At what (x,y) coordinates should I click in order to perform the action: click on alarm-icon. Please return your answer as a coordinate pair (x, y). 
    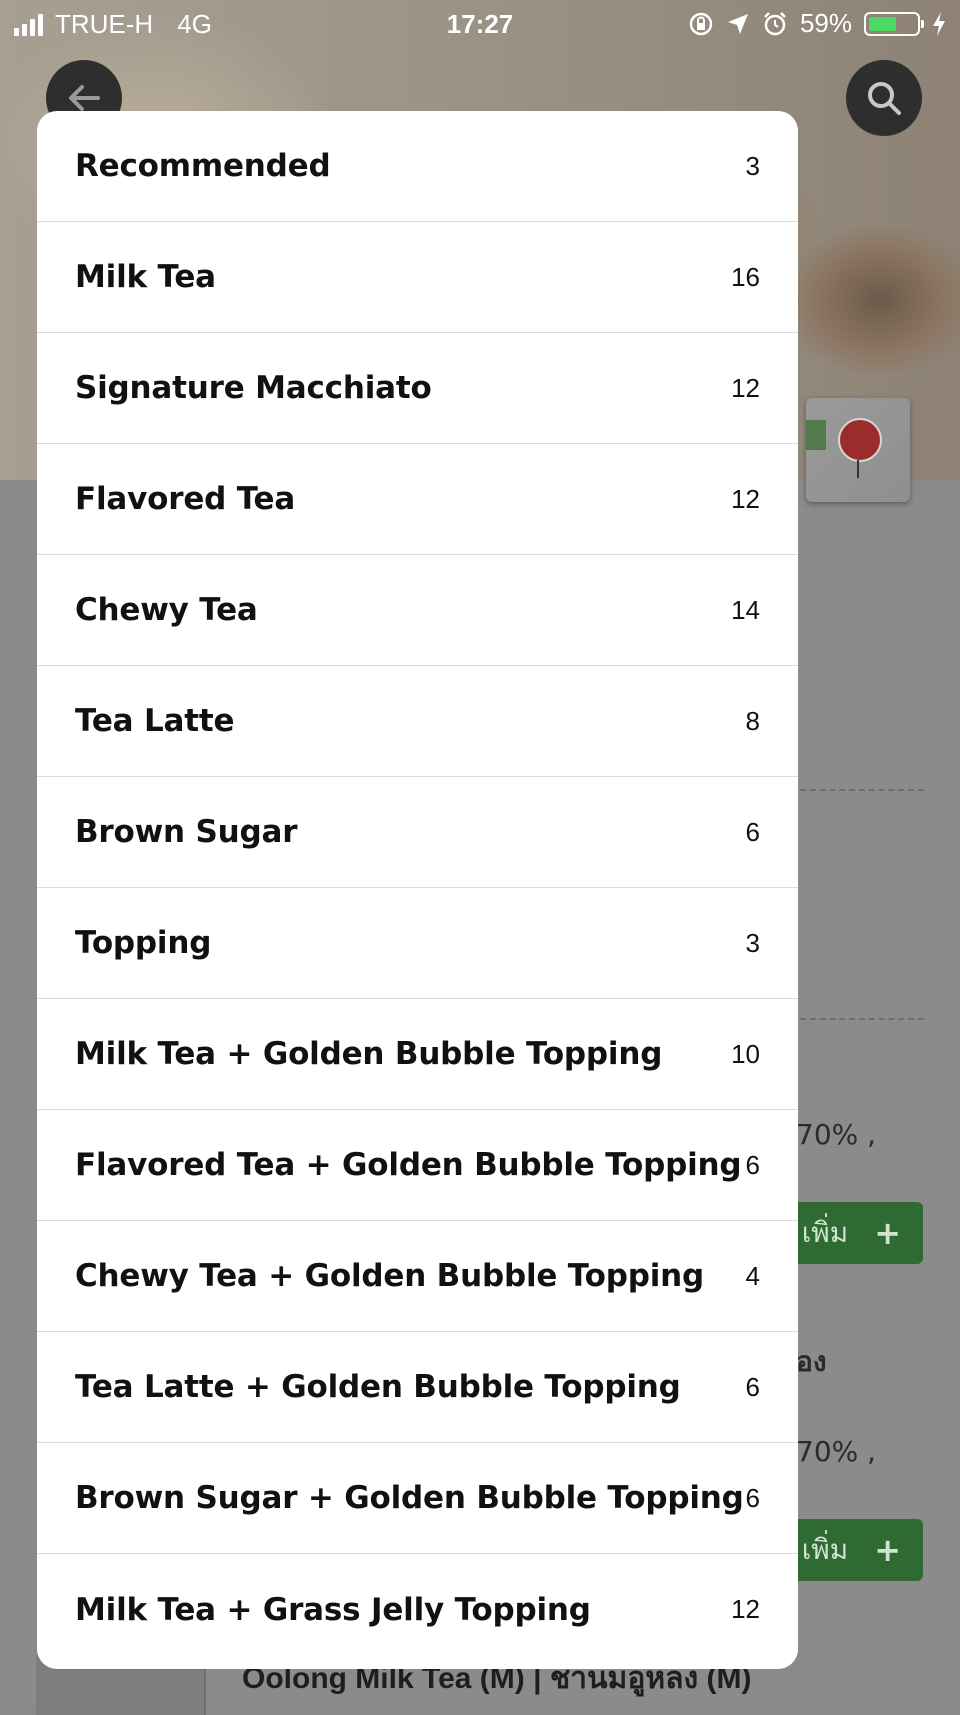
    Looking at the image, I should click on (775, 23).